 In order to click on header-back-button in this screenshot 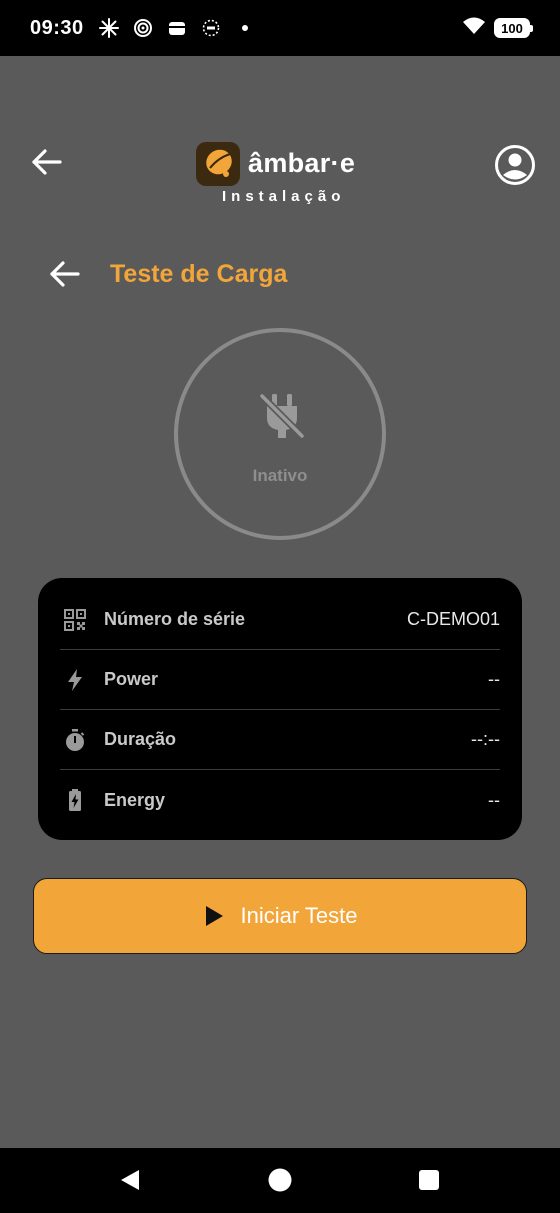, I will do `click(46, 162)`.